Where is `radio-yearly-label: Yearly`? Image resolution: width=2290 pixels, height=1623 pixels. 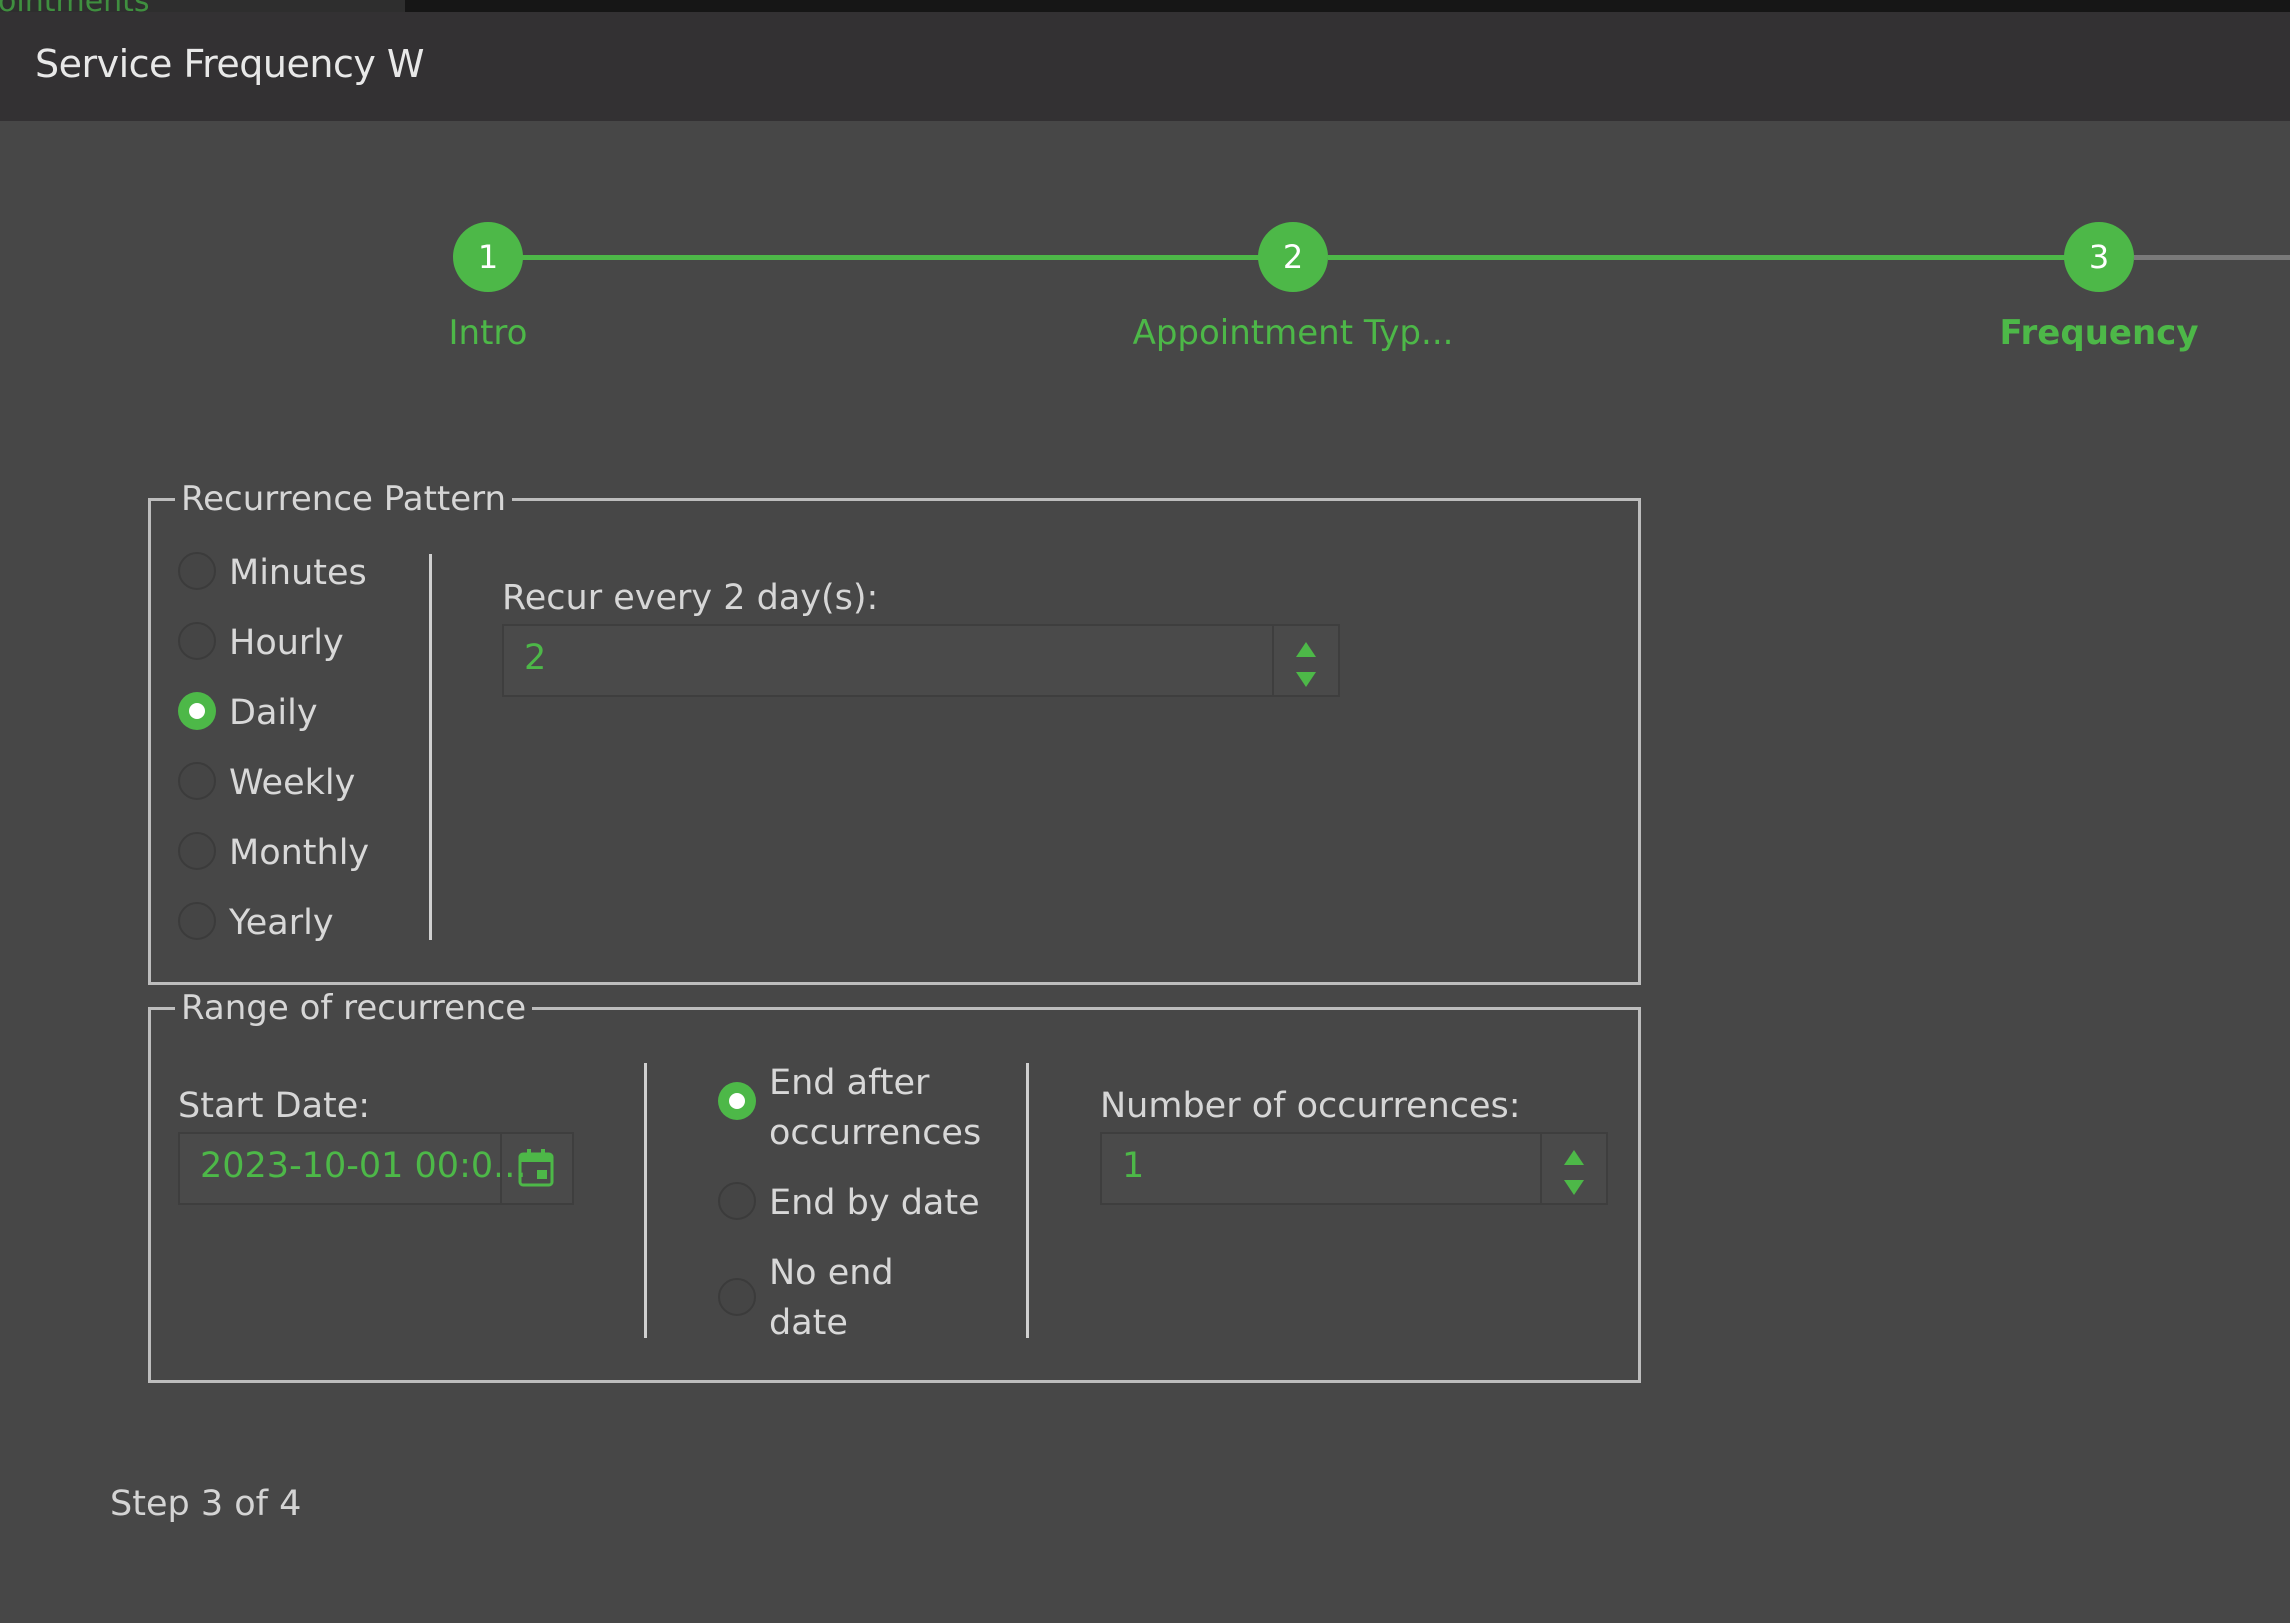 radio-yearly-label: Yearly is located at coordinates (281, 923).